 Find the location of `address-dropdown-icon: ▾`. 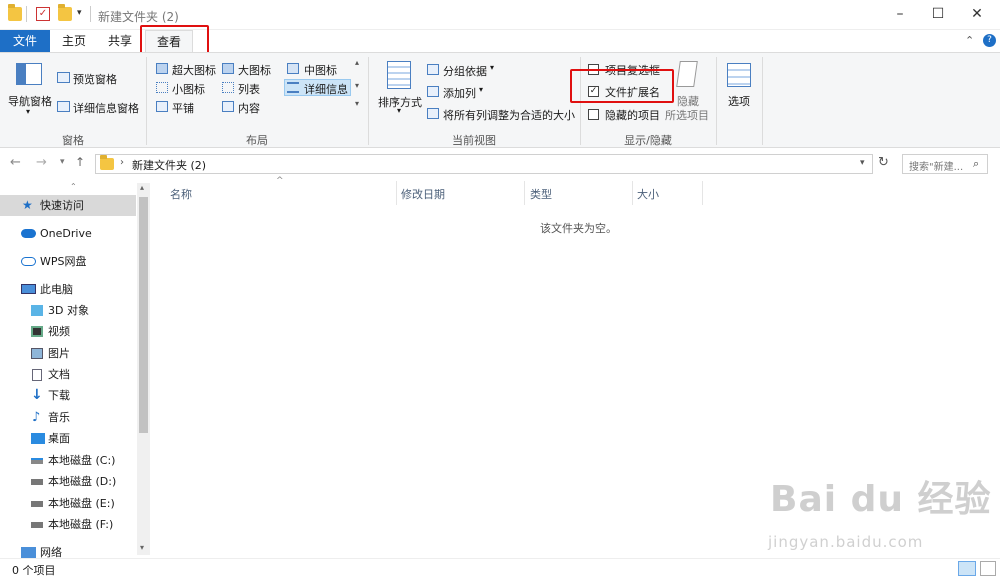

address-dropdown-icon: ▾ is located at coordinates (862, 163).